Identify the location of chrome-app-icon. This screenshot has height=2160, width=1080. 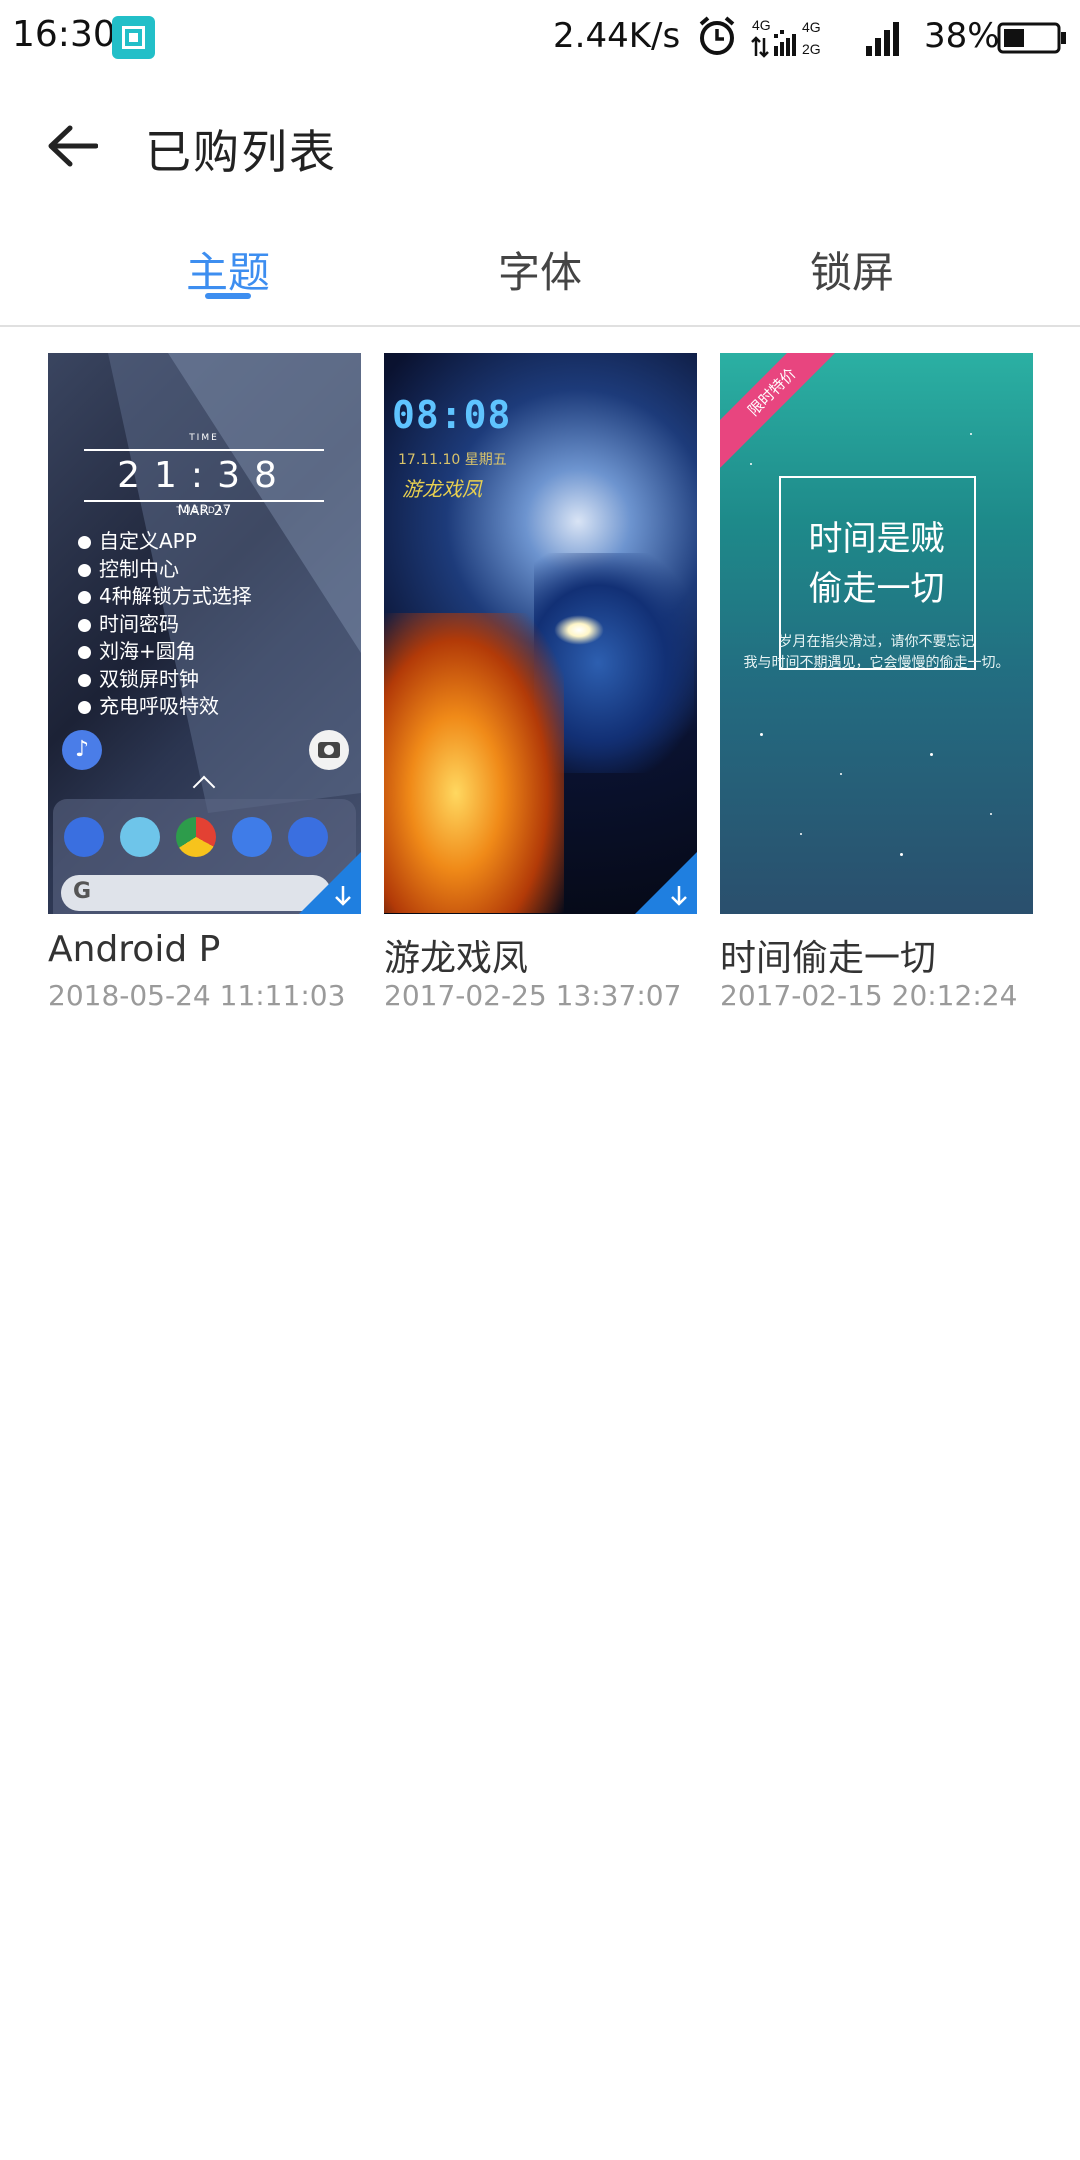
(196, 837).